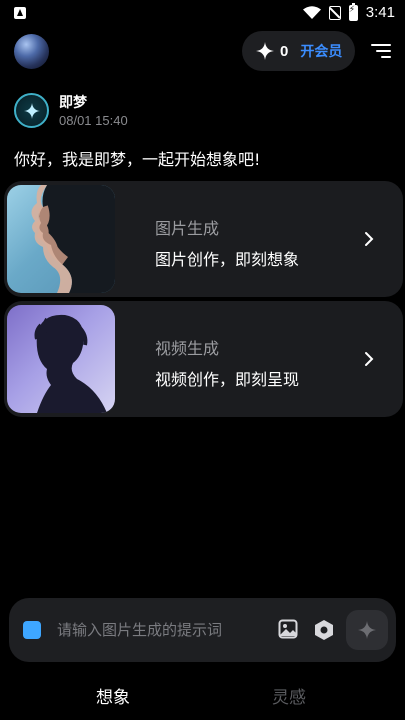  I want to click on card-title: 视频创作，即刻呈现, so click(227, 379).